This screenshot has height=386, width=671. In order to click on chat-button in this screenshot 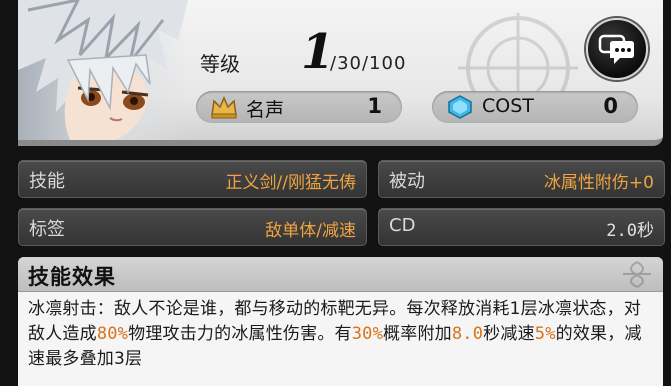, I will do `click(617, 49)`.